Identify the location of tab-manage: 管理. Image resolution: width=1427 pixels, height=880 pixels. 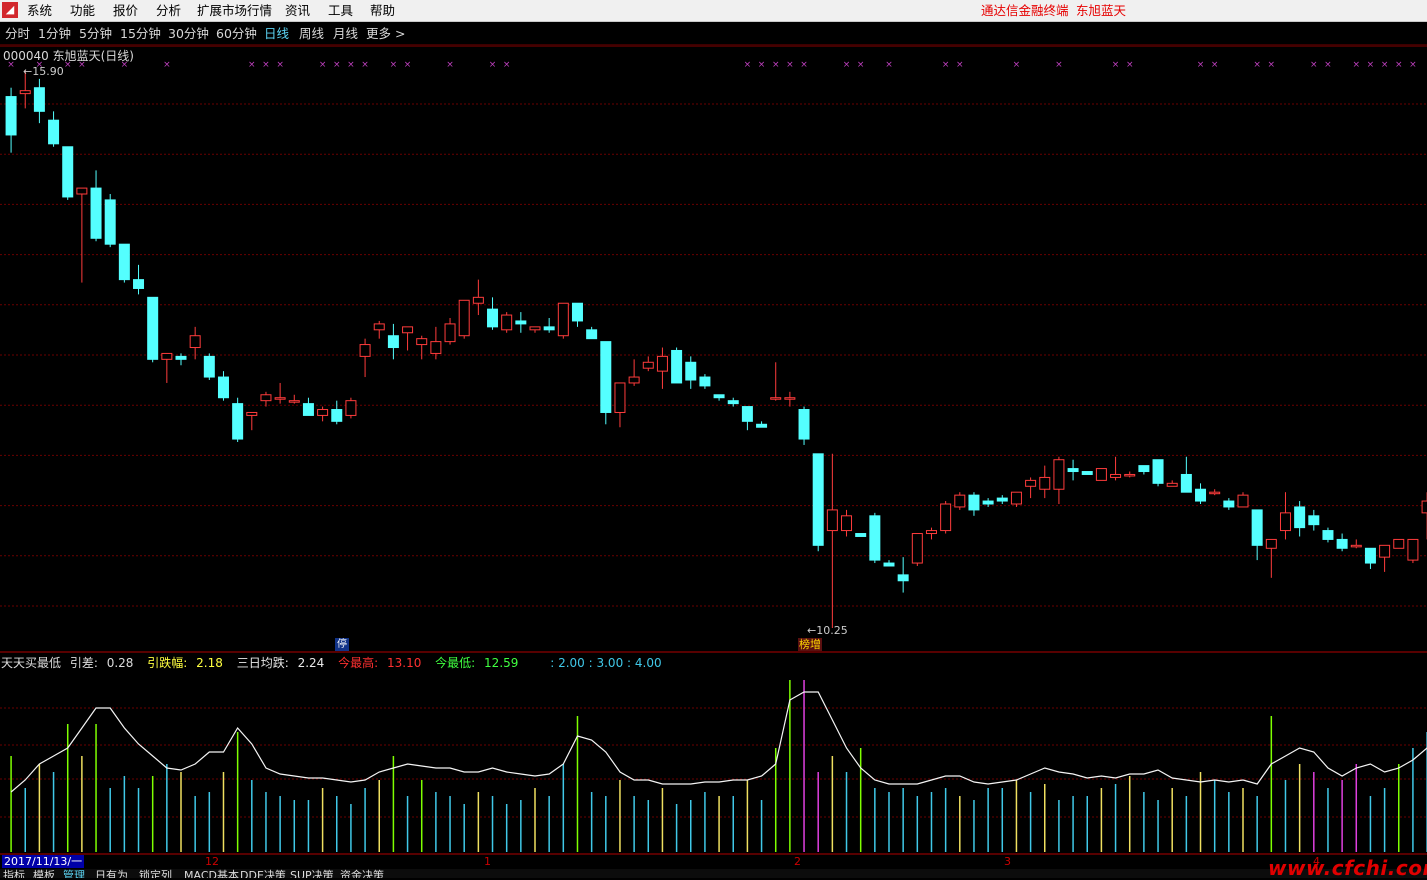
(74, 874).